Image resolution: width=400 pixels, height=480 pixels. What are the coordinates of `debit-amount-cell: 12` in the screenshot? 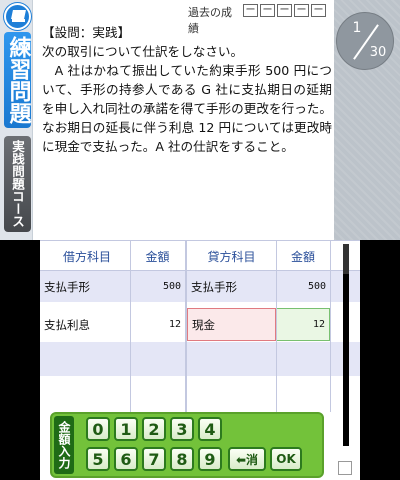 It's located at (157, 324).